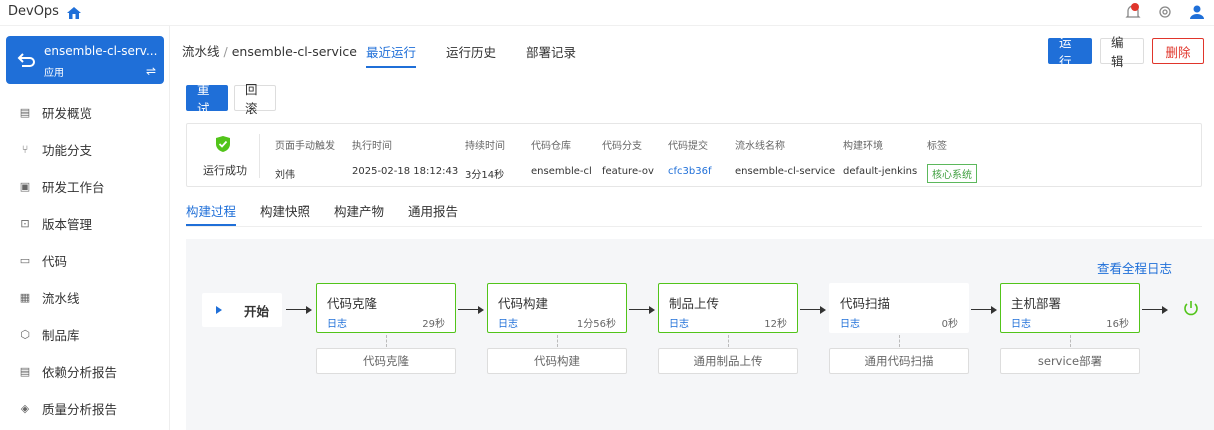 The width and height of the screenshot is (1214, 430). I want to click on sidebar-item-branch: ⑂ 功能分支, so click(85, 149).